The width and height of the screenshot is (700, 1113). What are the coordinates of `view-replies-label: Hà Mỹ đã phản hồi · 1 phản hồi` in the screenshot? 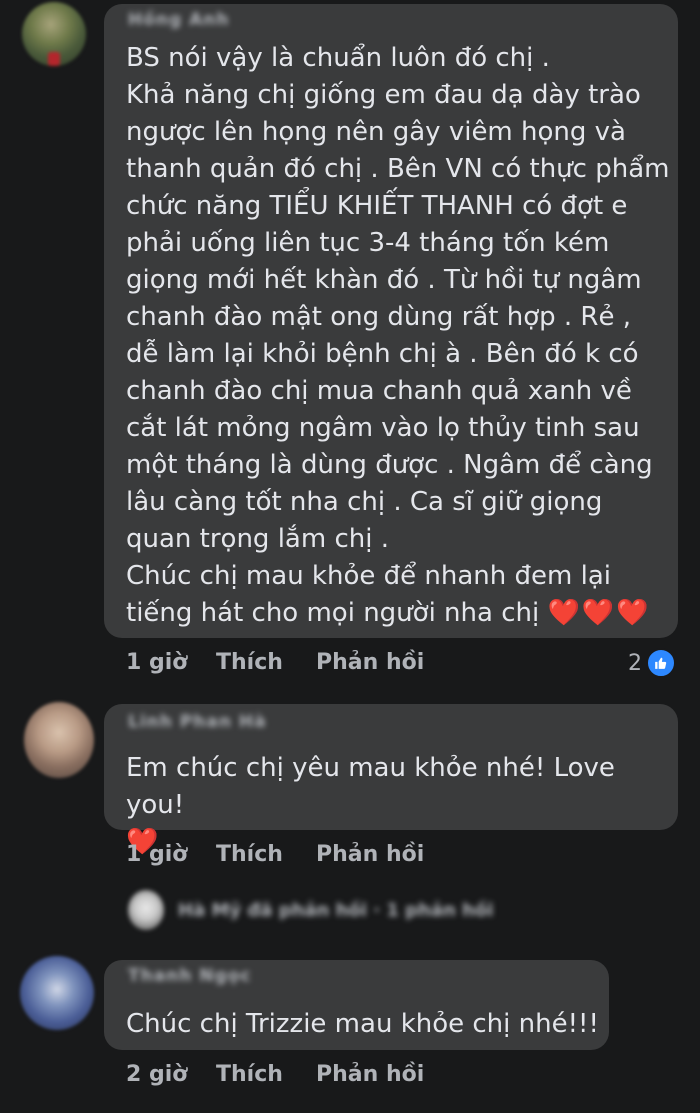 It's located at (336, 910).